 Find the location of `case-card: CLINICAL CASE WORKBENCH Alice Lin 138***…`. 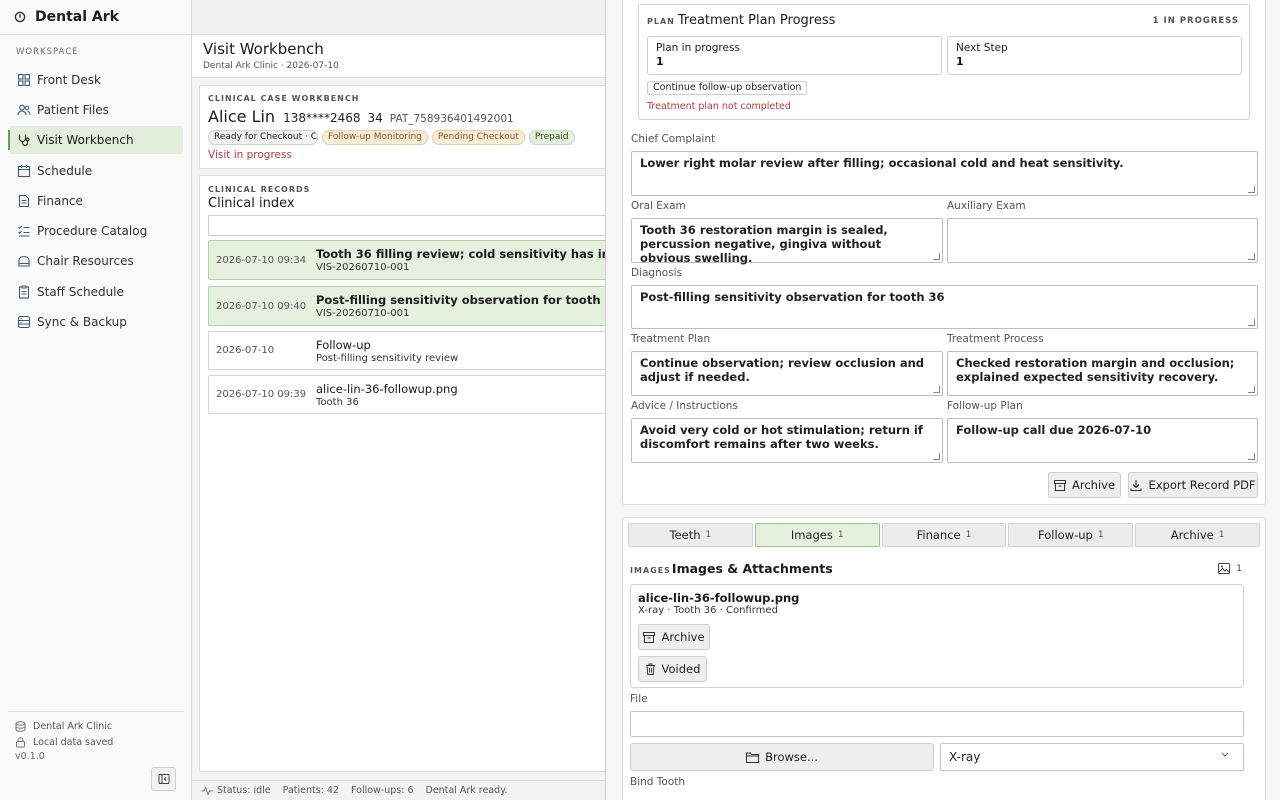

case-card: CLINICAL CASE WORKBENCH Alice Lin 138***… is located at coordinates (406, 127).